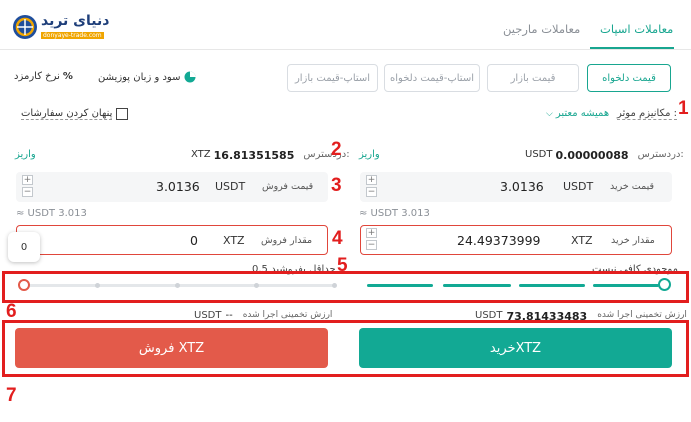  I want to click on mechanism-value: همیشه معتبر, so click(582, 113).